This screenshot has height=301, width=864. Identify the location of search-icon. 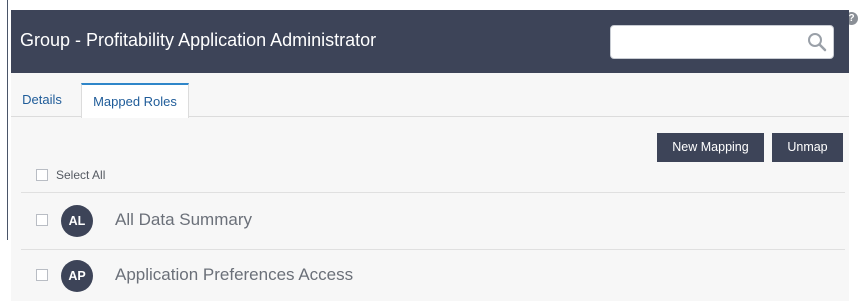
(817, 42).